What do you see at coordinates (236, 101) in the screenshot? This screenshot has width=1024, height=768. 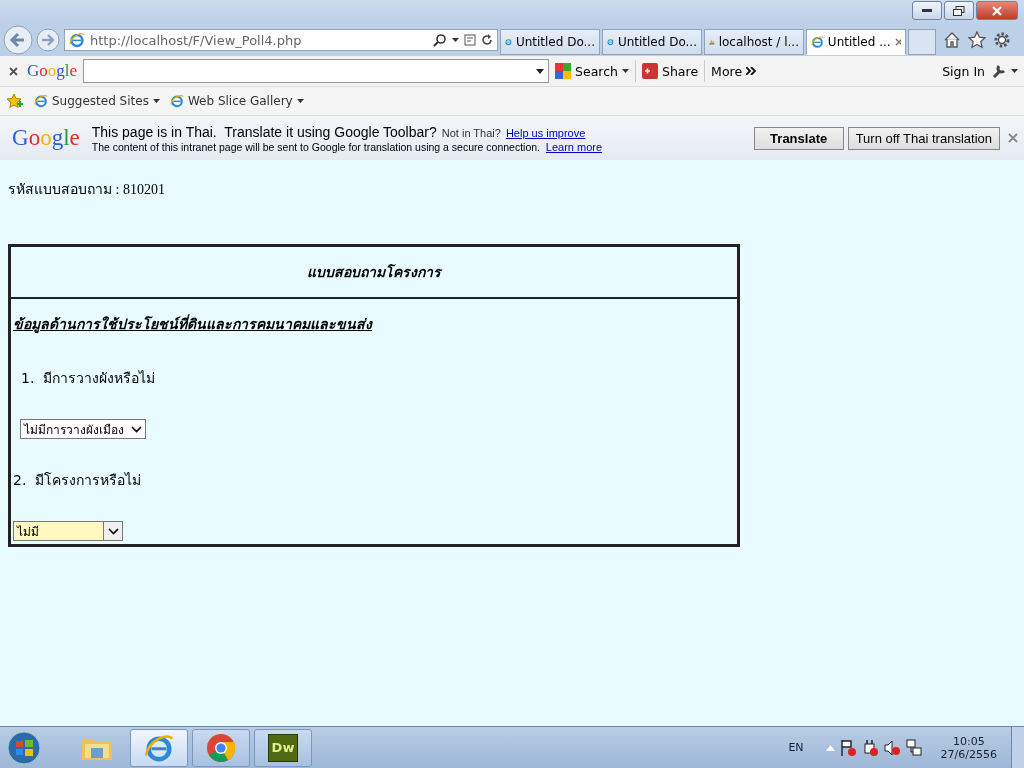 I see `favorites-link: Web Slice Gallery` at bounding box center [236, 101].